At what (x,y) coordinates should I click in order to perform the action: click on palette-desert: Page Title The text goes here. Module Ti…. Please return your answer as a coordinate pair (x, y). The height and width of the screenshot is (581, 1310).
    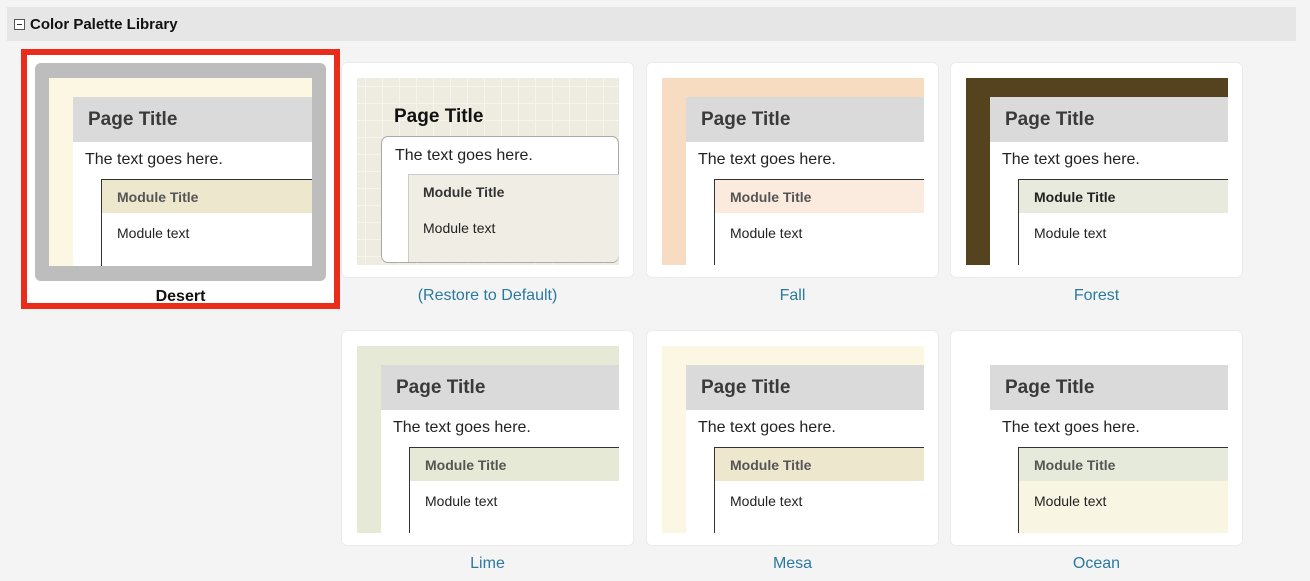
    Looking at the image, I should click on (180, 179).